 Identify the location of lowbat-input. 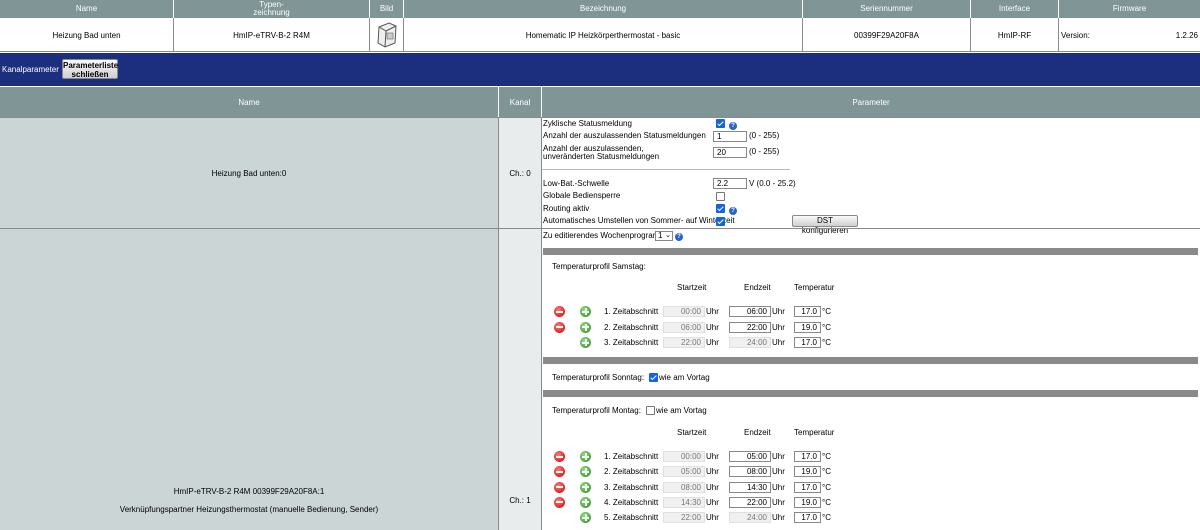
(730, 183).